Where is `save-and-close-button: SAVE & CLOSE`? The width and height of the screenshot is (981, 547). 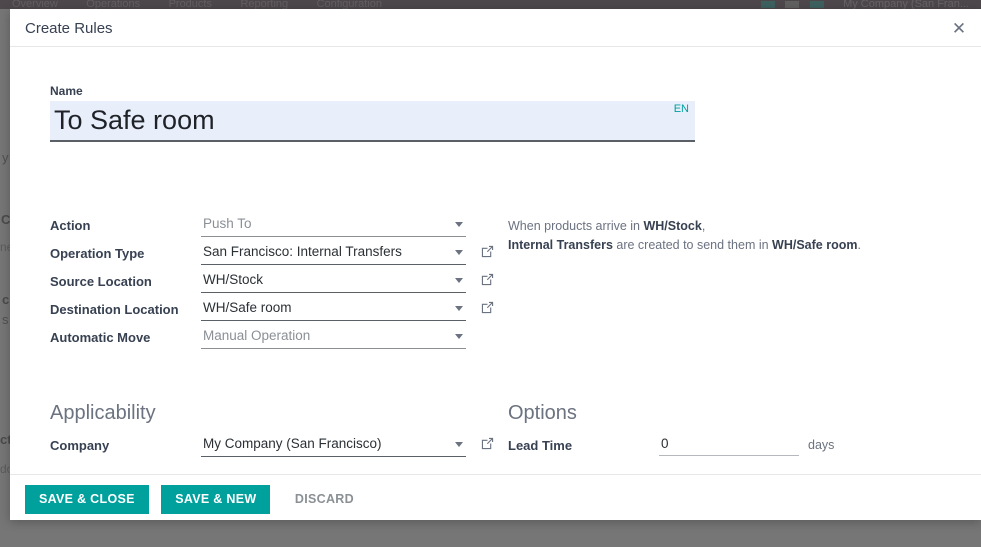 save-and-close-button: SAVE & CLOSE is located at coordinates (87, 499).